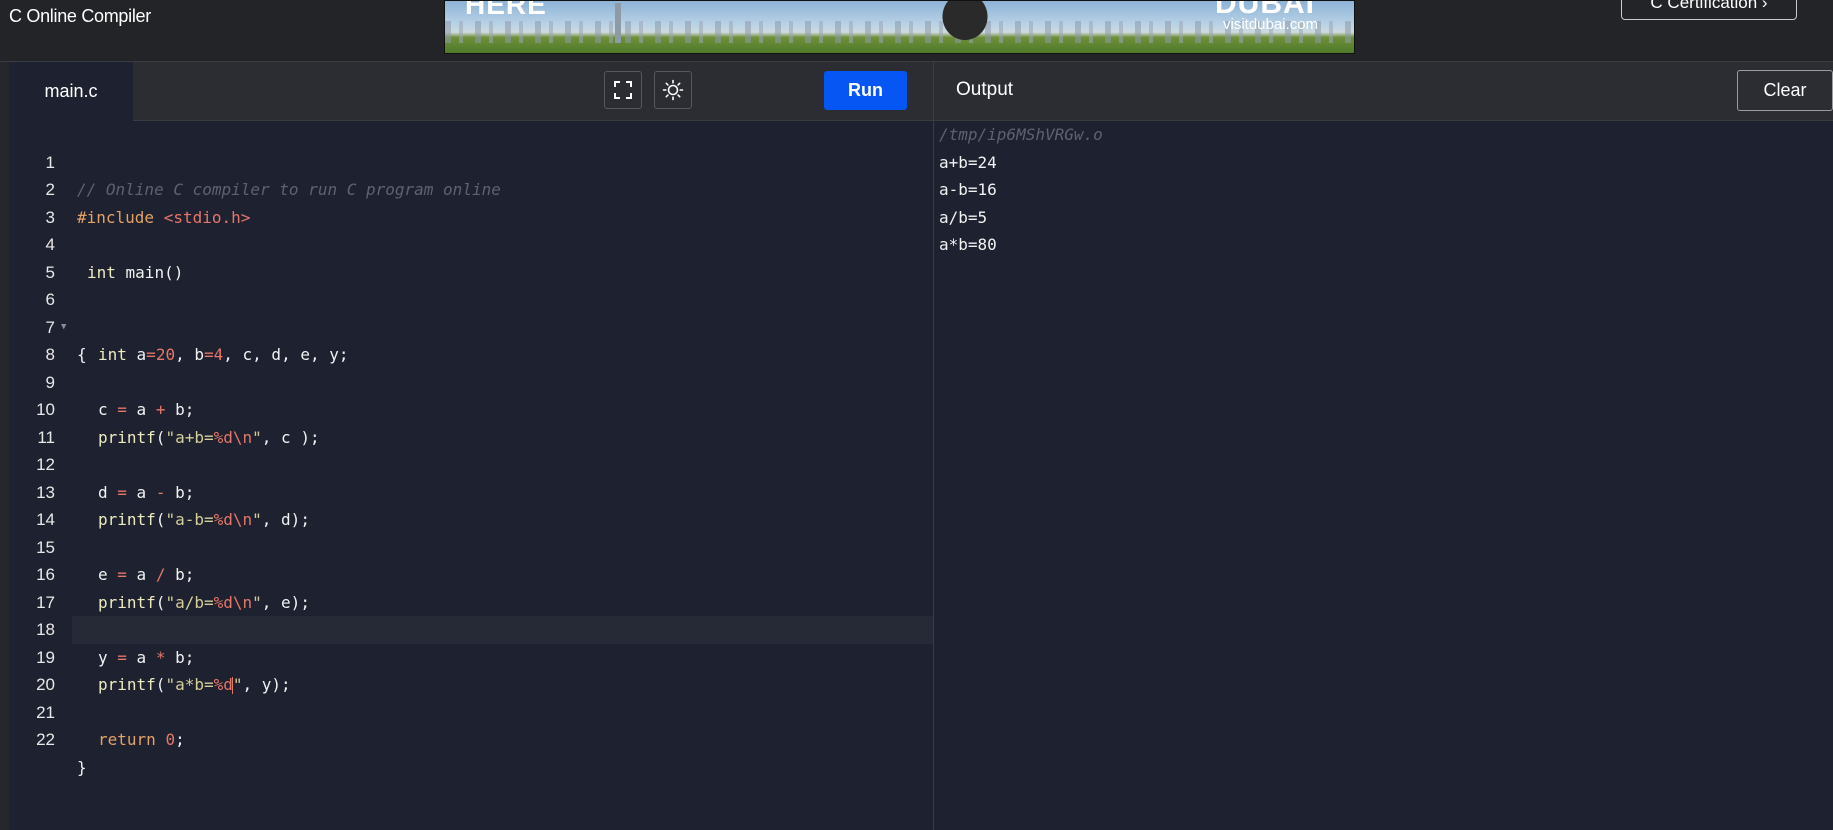  I want to click on ad-skyline-image, so click(899, 32).